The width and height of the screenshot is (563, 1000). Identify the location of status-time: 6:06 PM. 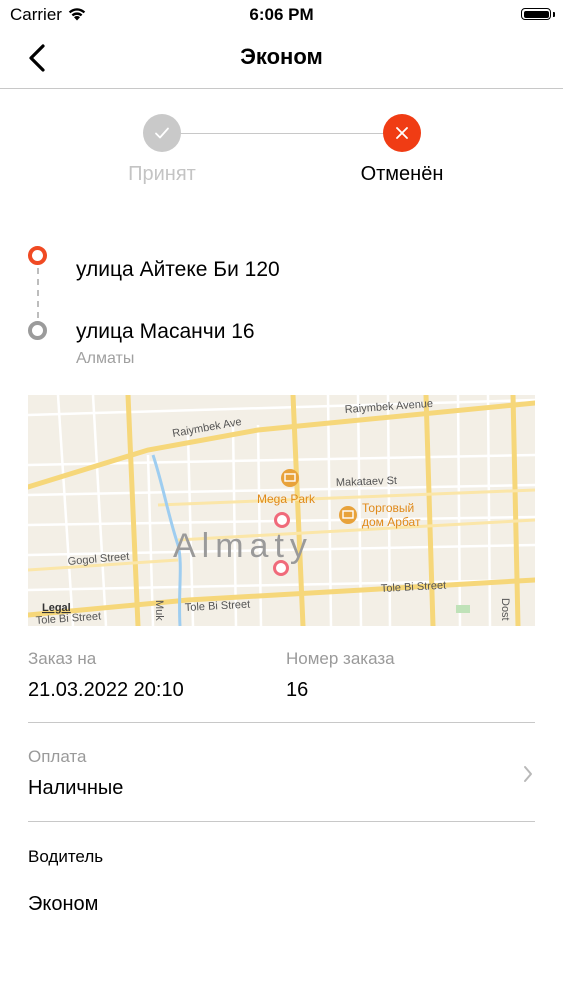
(281, 14).